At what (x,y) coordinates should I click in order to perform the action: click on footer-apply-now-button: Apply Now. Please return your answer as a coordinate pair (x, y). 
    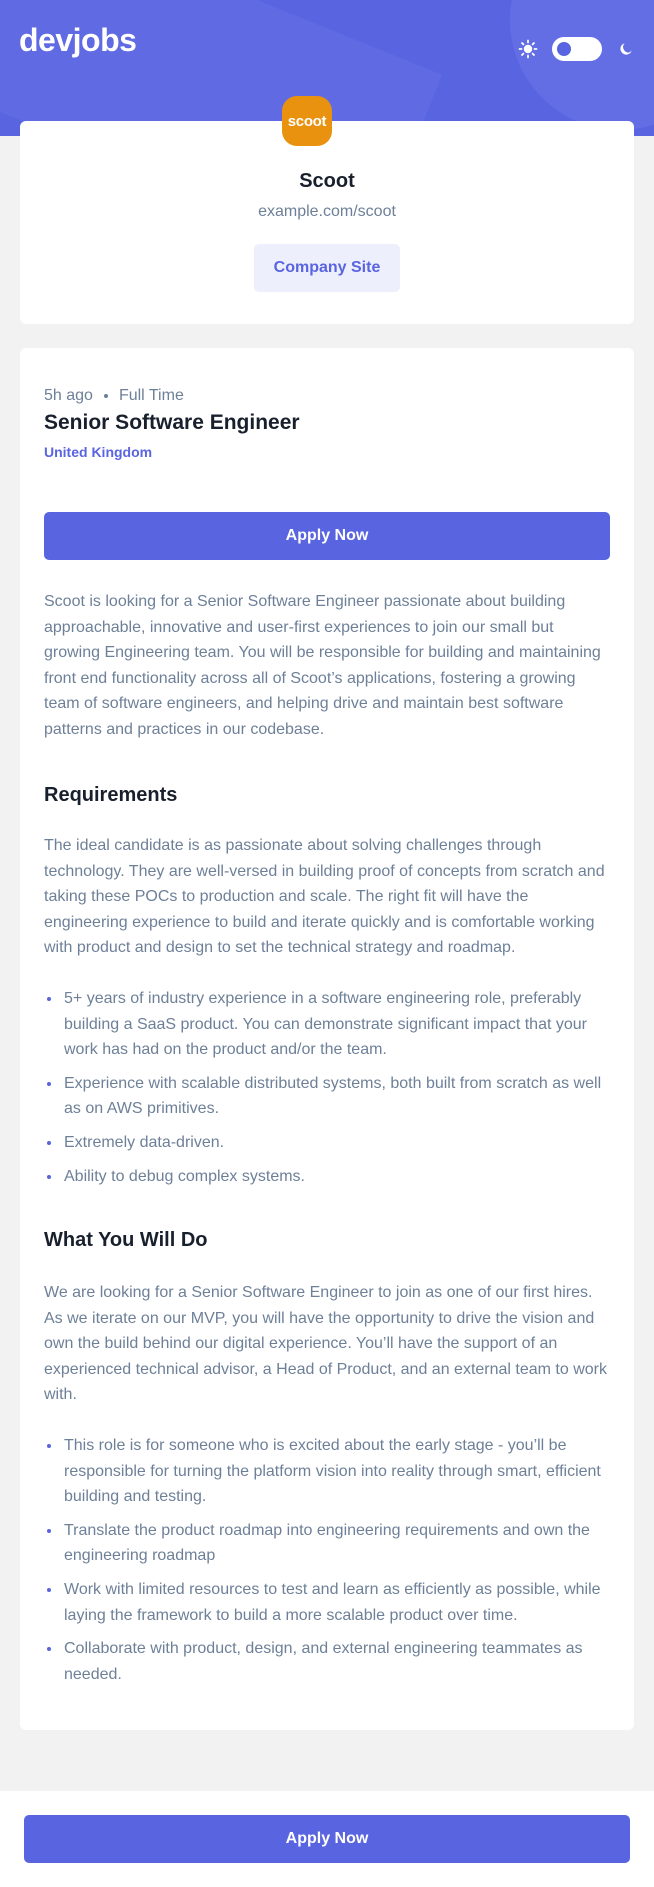
    Looking at the image, I should click on (327, 1839).